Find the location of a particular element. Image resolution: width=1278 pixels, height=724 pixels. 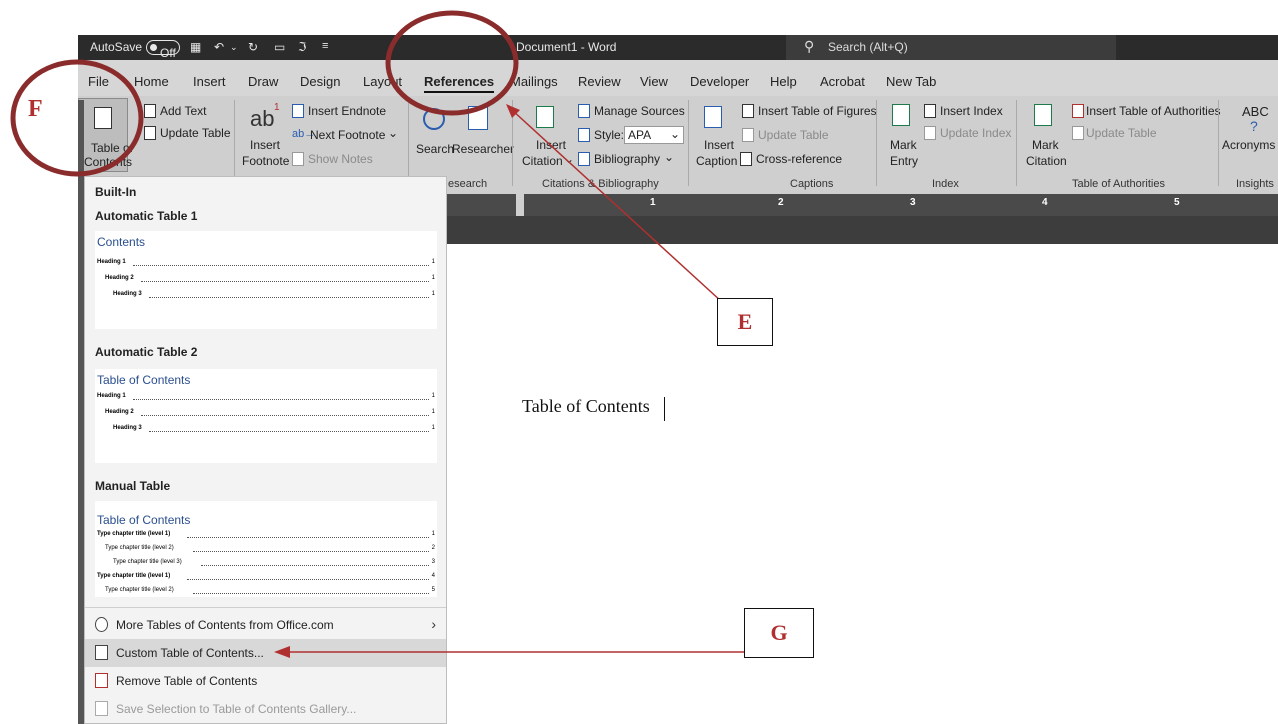

arrowhead-g is located at coordinates (282, 652).